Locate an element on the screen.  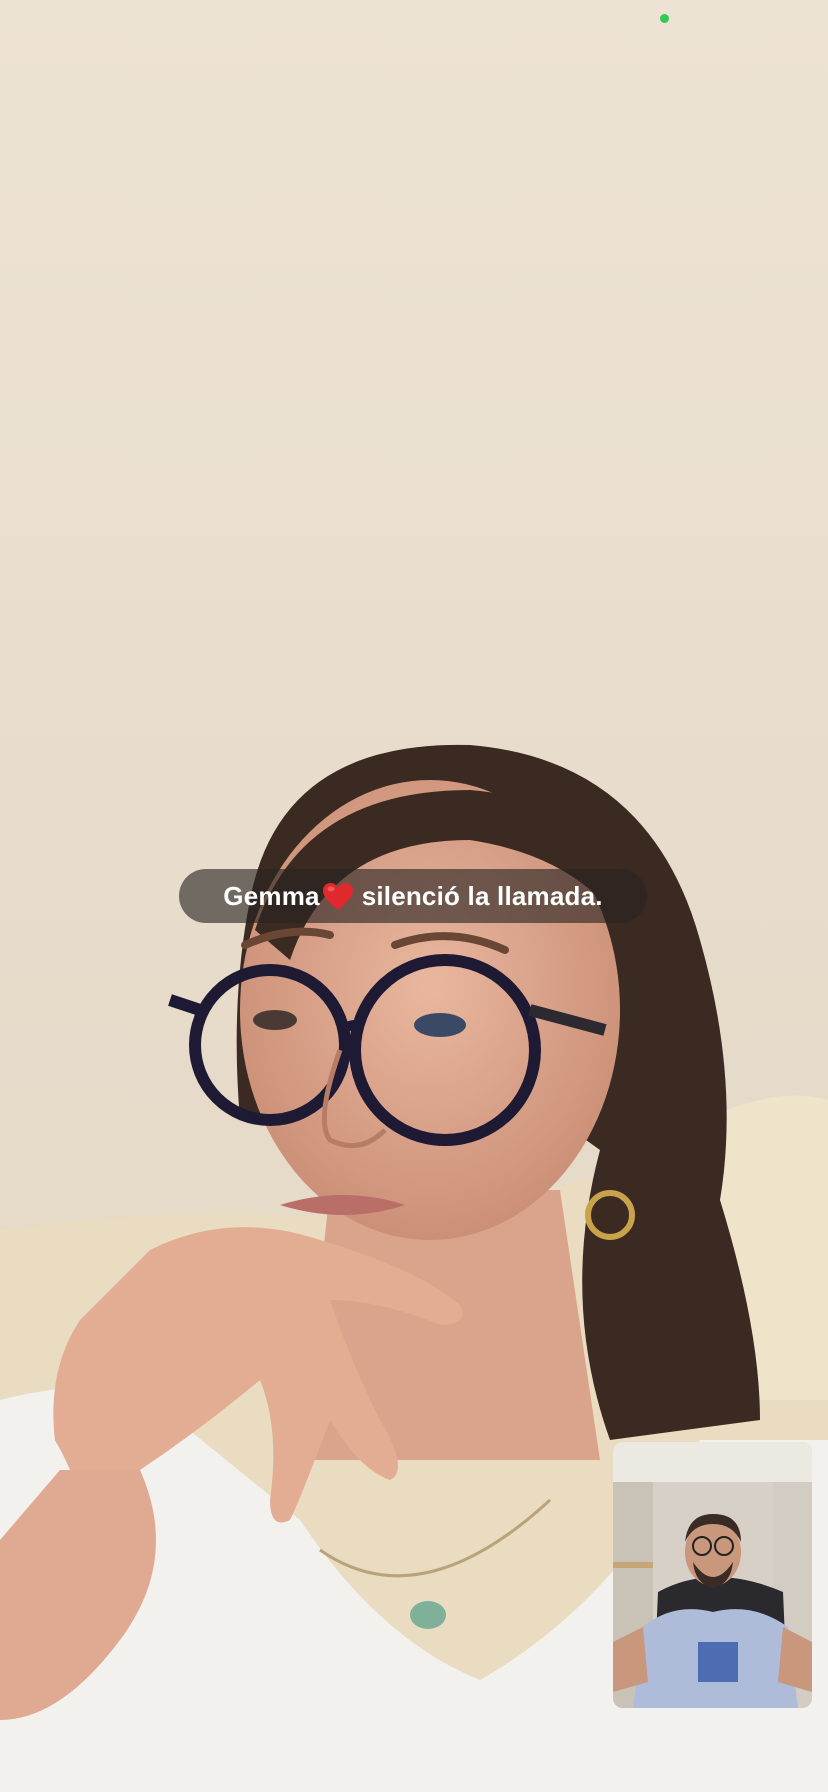
self-view-thumbnail is located at coordinates (712, 1575).